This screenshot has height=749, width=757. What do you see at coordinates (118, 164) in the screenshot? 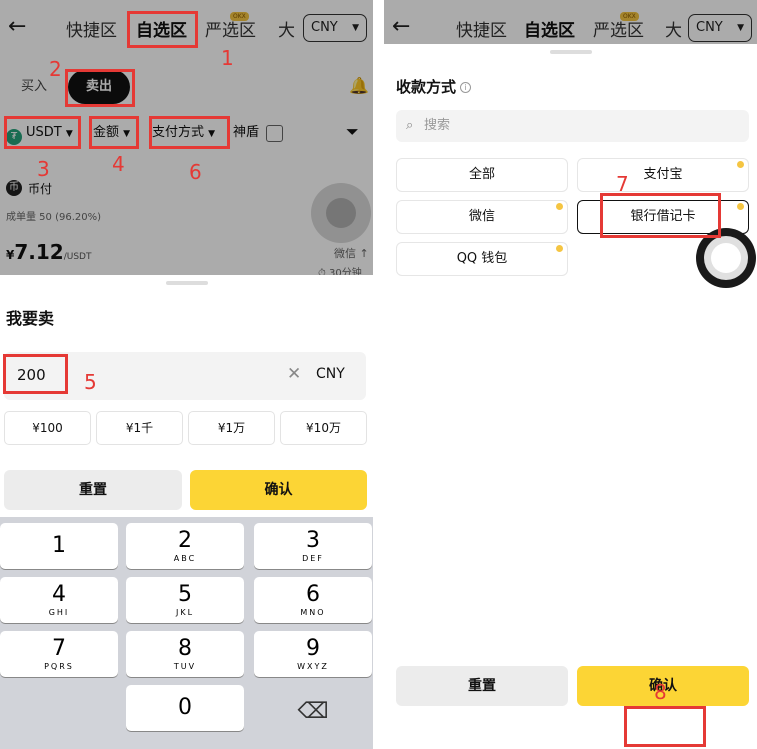
I see `annotation-number-4: 4` at bounding box center [118, 164].